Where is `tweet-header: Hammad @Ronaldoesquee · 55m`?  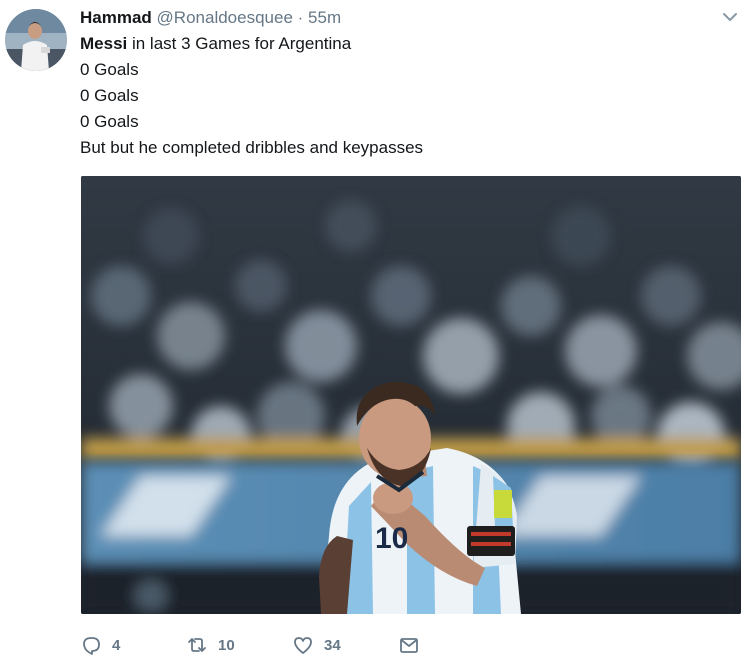 tweet-header: Hammad @Ronaldoesquee · 55m is located at coordinates (210, 18).